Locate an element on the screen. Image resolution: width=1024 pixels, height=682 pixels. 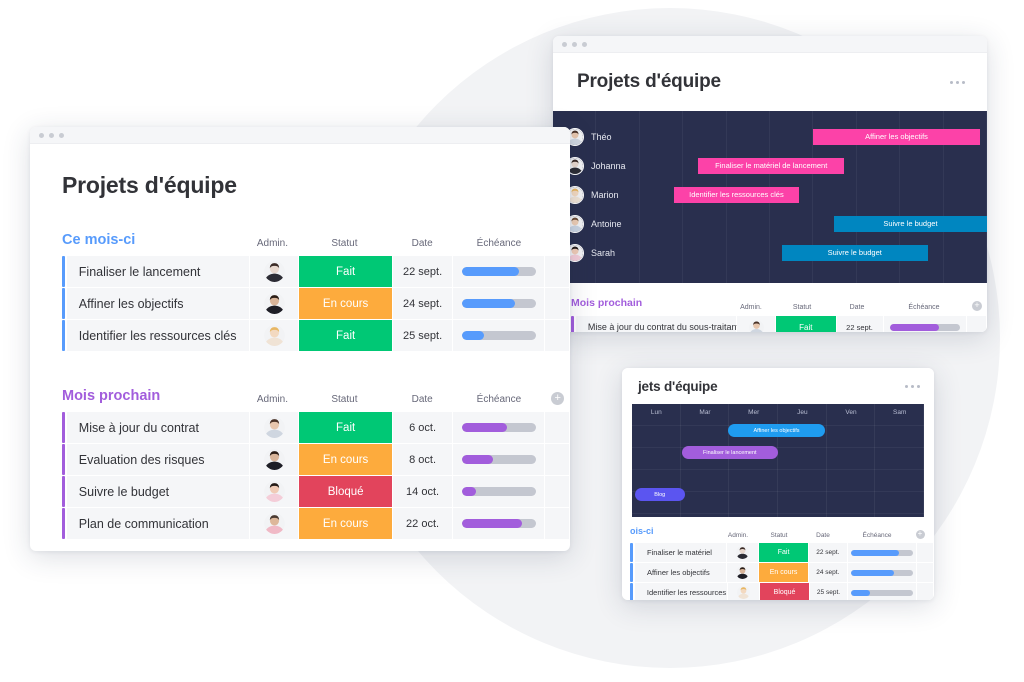
gantt-bar: Finaliser le matériel de lancement is located at coordinates (771, 165).